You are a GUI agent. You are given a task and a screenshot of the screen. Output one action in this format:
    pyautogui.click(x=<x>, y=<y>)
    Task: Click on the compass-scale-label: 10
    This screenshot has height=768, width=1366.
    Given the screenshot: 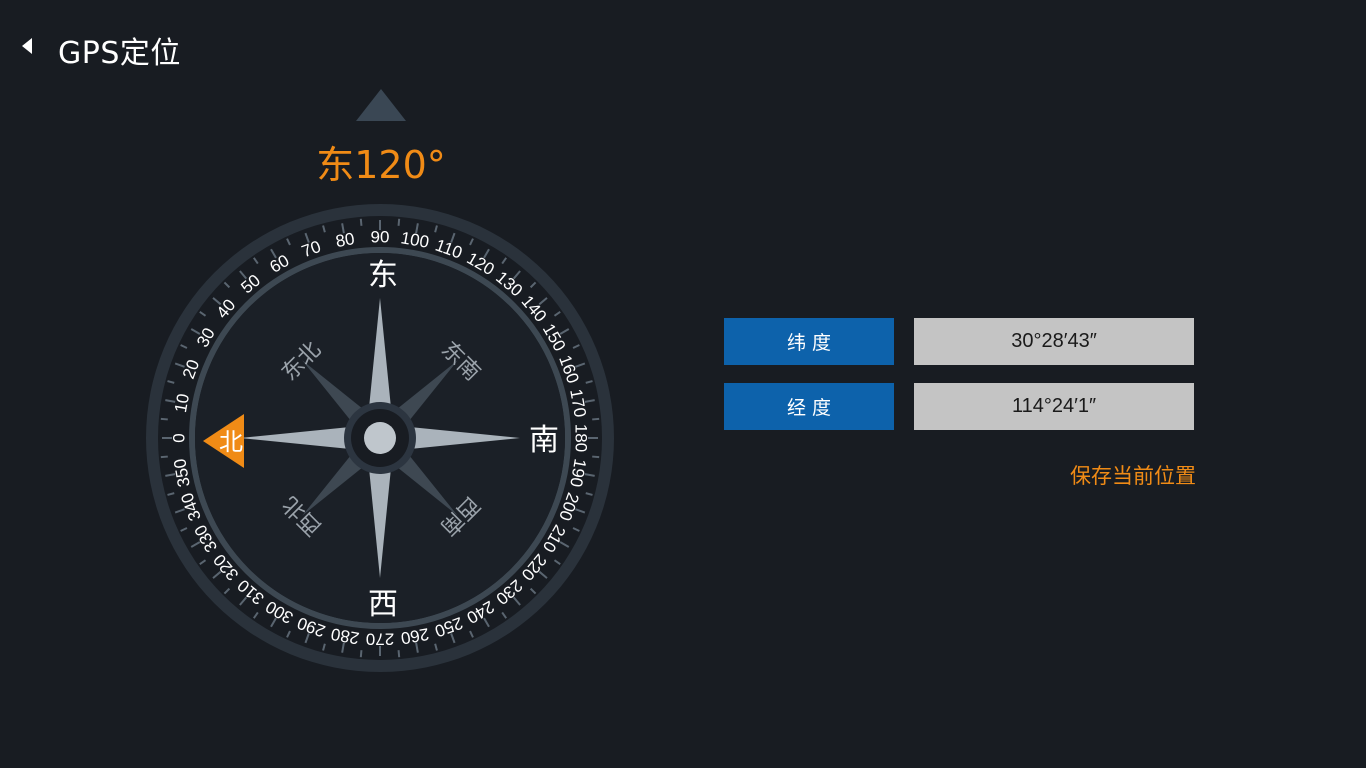 What is the action you would take?
    pyautogui.click(x=182, y=403)
    